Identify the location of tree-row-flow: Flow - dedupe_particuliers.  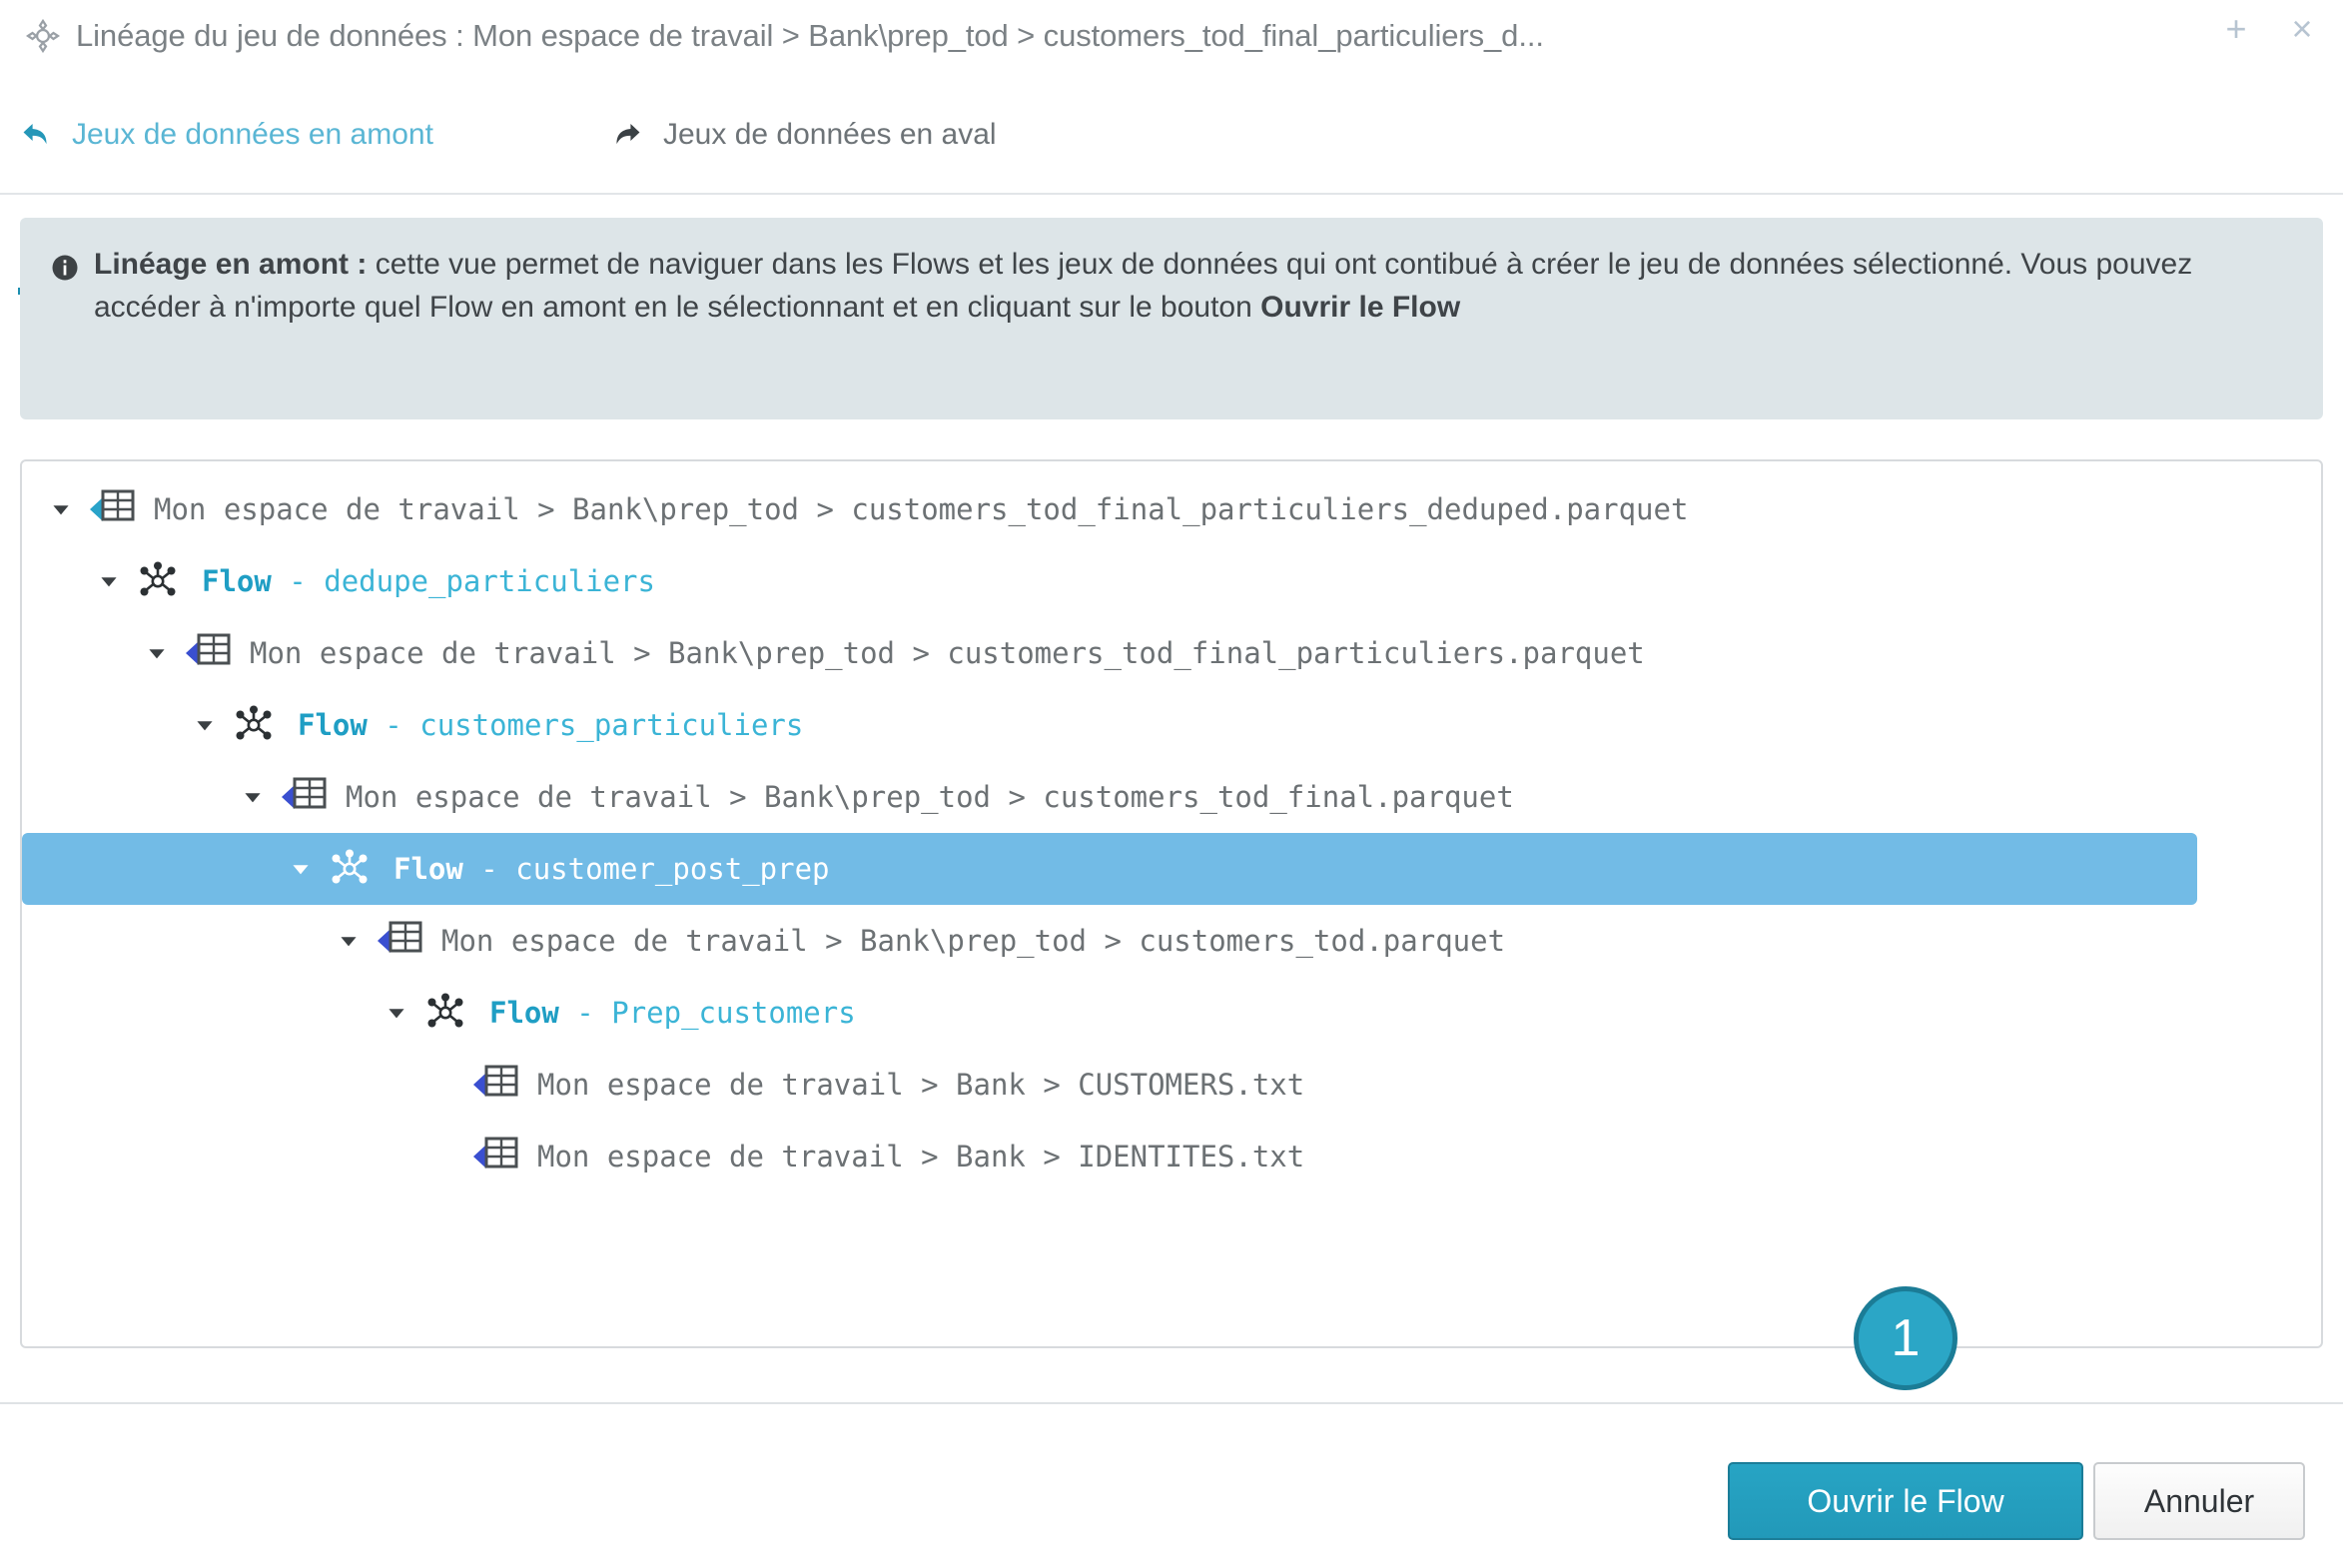
(1171, 581).